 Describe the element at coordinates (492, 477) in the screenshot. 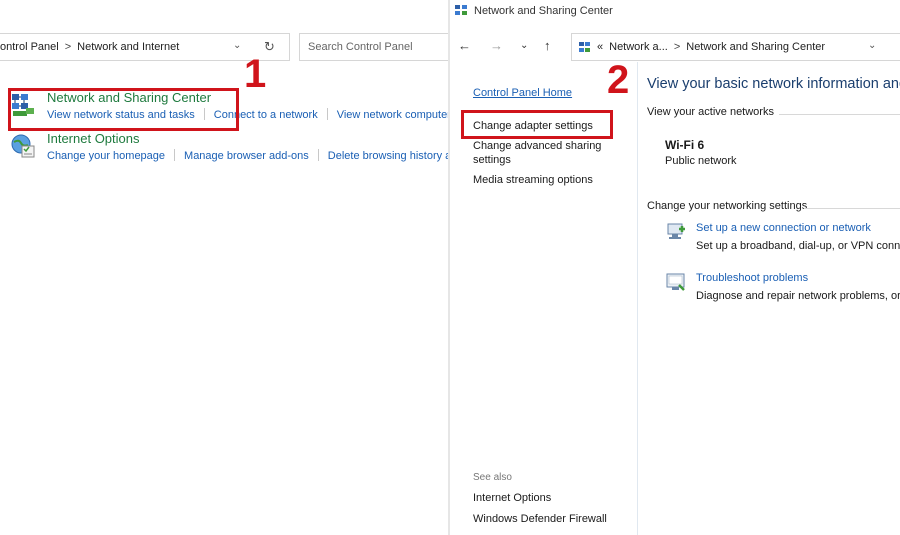

I see `see-also-label: See also` at that location.